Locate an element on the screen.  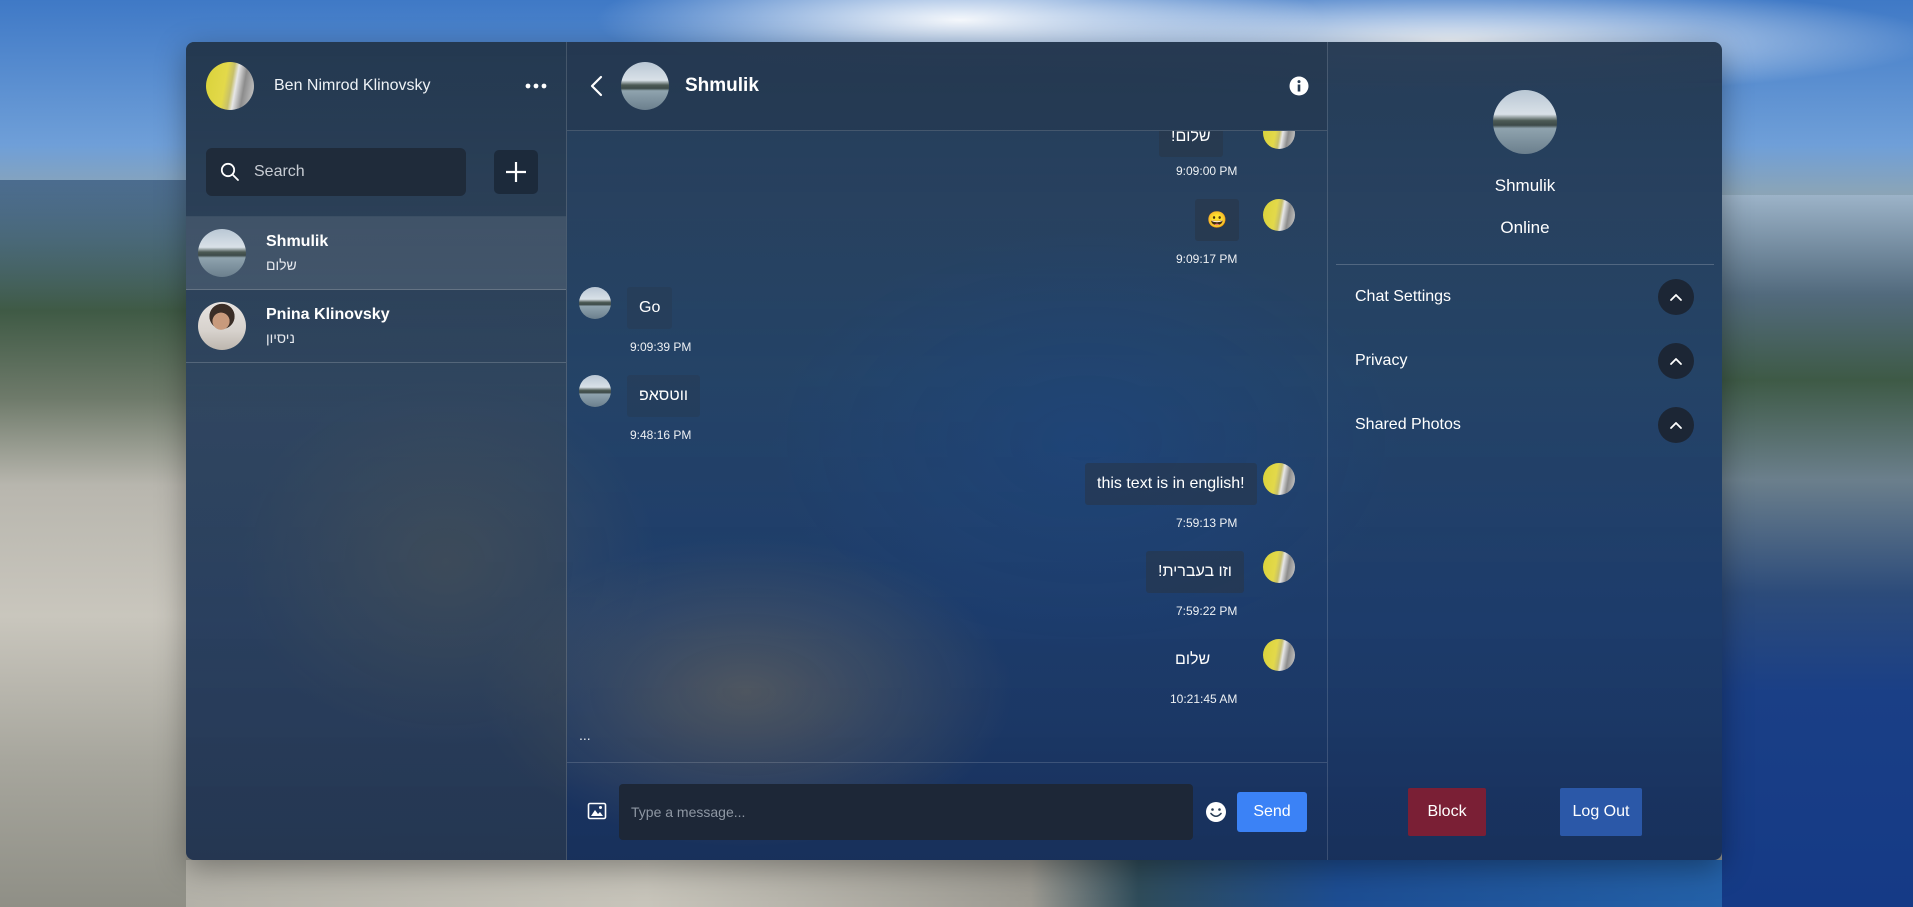
message-bubble: this text is in english! is located at coordinates (1171, 484).